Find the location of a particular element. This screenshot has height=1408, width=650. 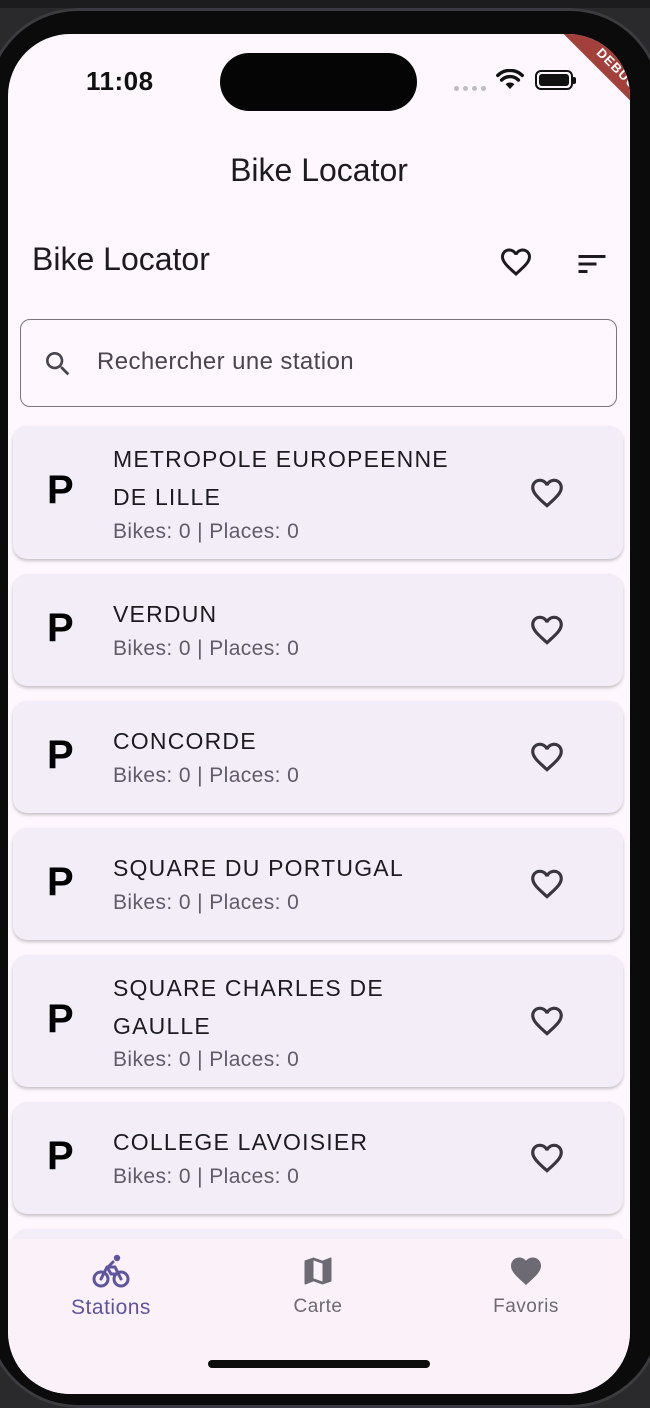

app-title: Bike Locator is located at coordinates (319, 170).